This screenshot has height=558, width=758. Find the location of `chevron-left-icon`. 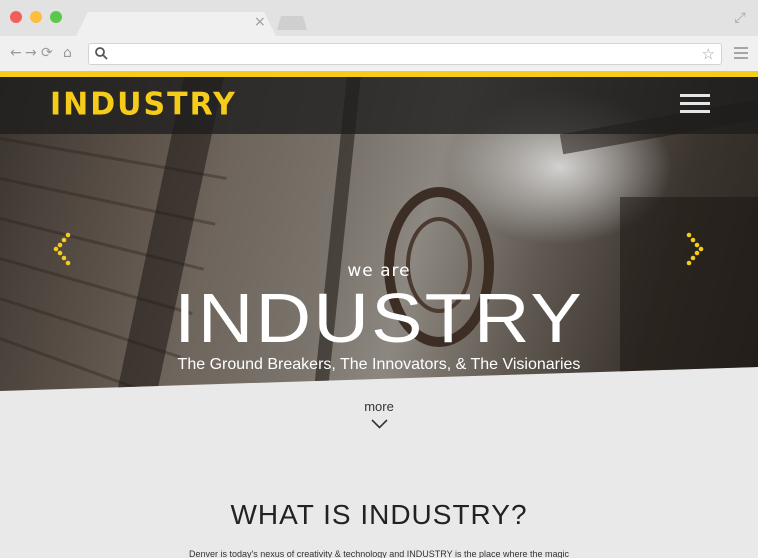

chevron-left-icon is located at coordinates (61, 249).